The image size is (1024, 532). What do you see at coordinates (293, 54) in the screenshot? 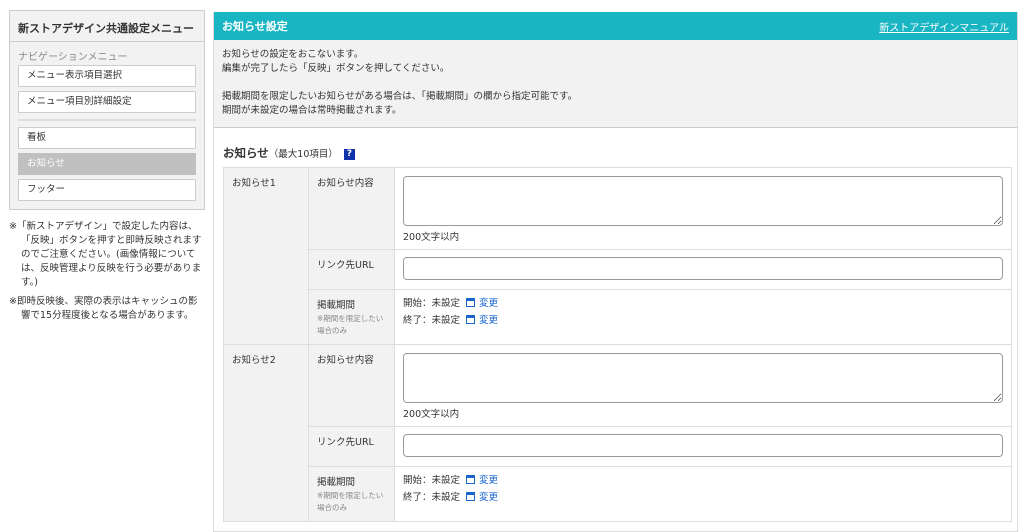
I see `info-text: お知らせの設定をおこないます。` at bounding box center [293, 54].